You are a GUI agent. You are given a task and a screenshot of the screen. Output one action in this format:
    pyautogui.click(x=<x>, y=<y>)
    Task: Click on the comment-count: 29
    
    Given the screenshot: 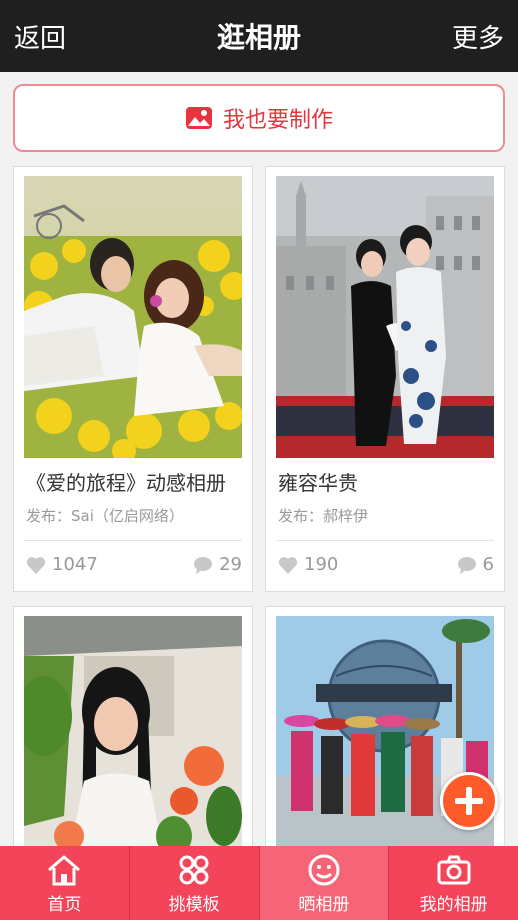 What is the action you would take?
    pyautogui.click(x=217, y=564)
    